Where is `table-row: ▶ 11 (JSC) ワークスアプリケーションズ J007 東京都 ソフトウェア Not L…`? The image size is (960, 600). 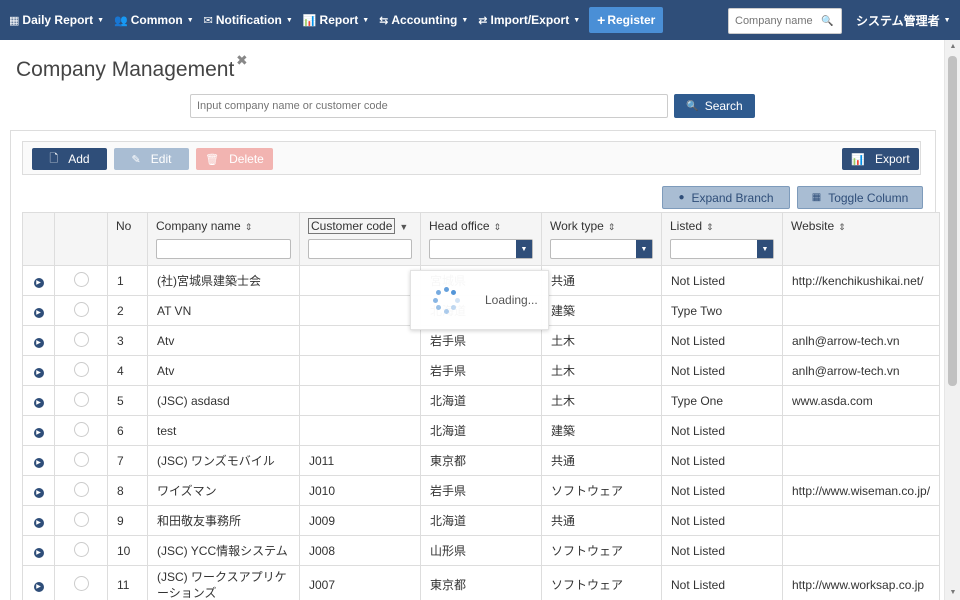
table-row: ▶ 11 (JSC) ワークスアプリケーションズ J007 東京都 ソフトウェア Not L… is located at coordinates (481, 582).